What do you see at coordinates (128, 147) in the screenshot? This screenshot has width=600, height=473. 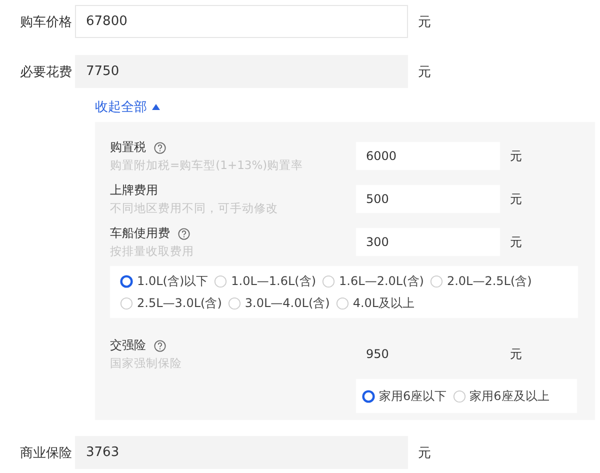 I see `item-label: 购置税` at bounding box center [128, 147].